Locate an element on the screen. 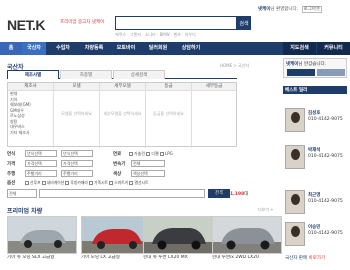  premium-car-card: 기아 모닝 LX 고급형 is located at coordinates (116, 238).